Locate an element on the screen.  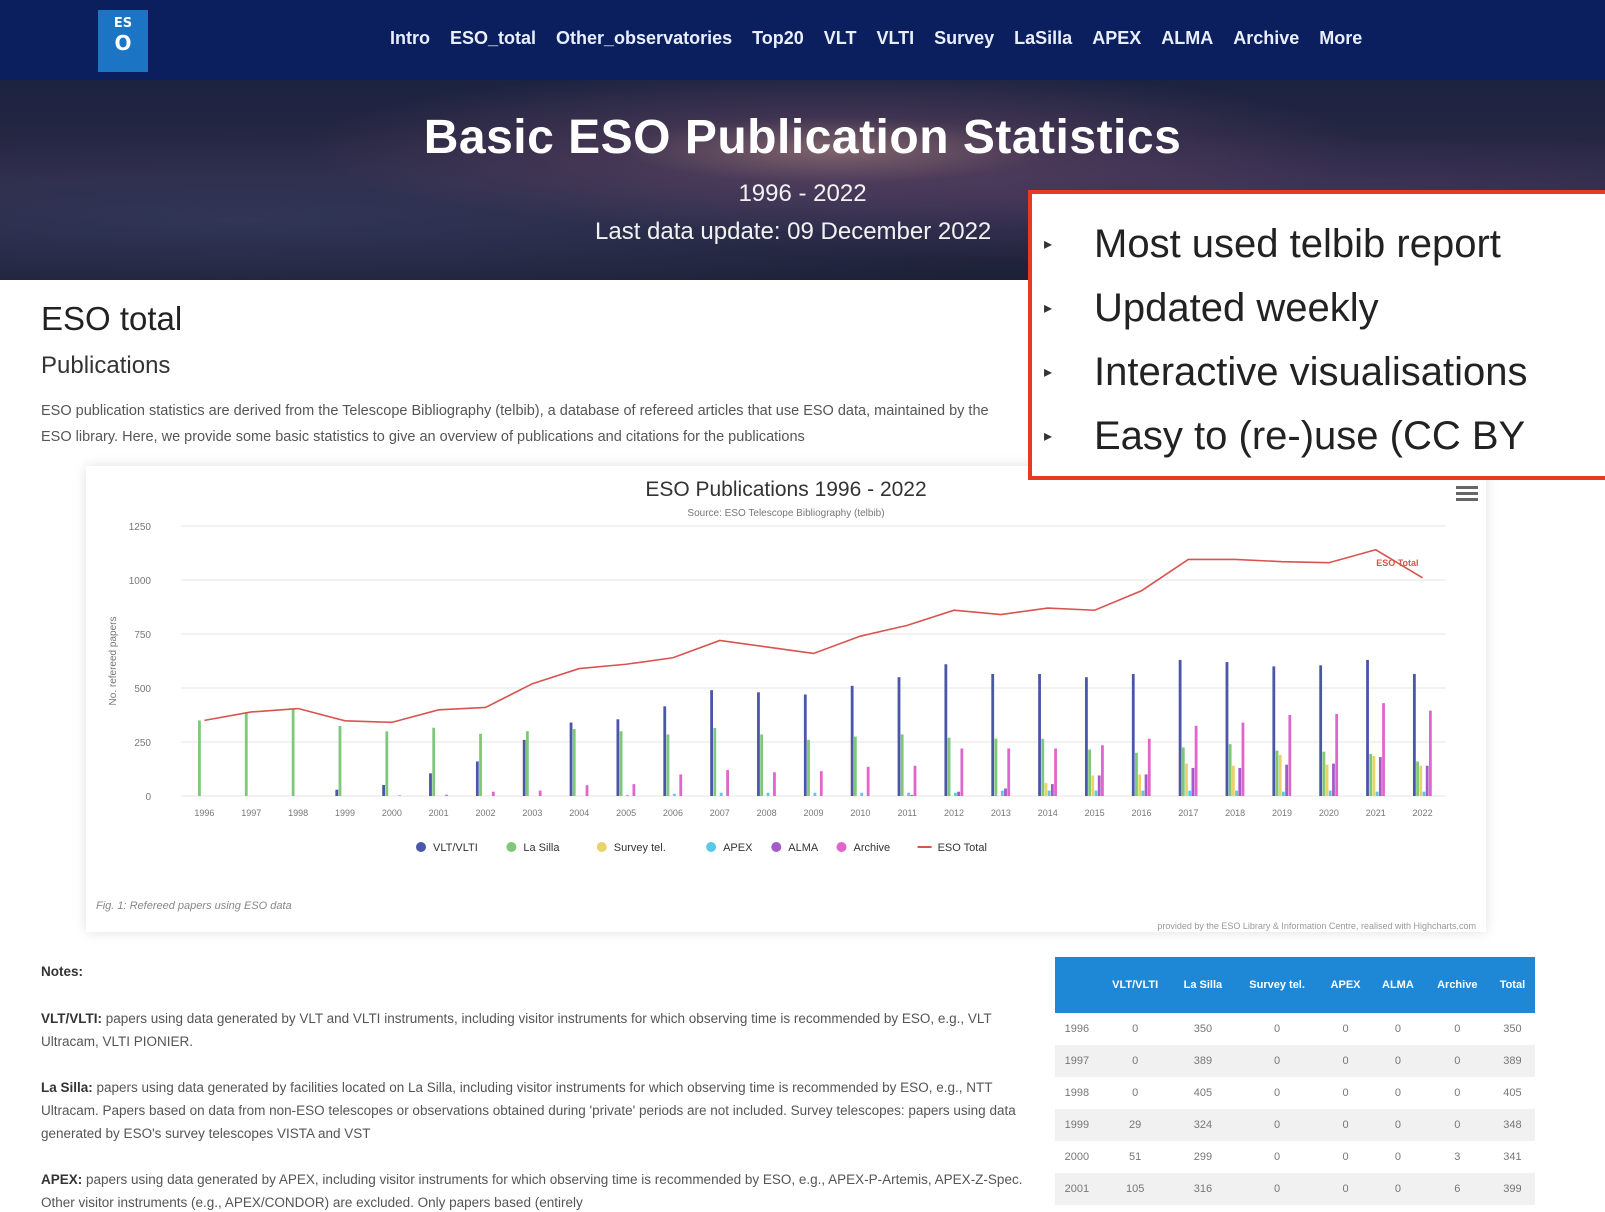
x-tick-label: 2010 is located at coordinates (860, 813).